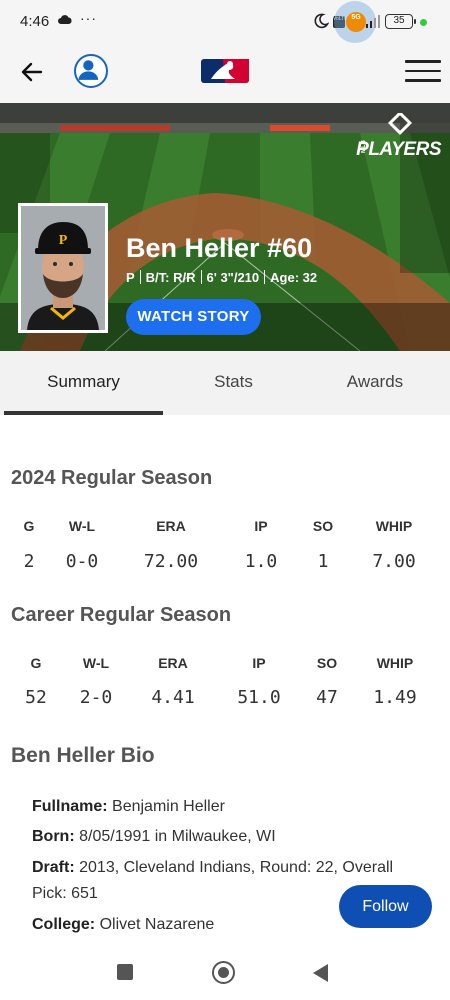 The image size is (450, 1000). Describe the element at coordinates (82, 561) in the screenshot. I see `season-value-wl: 0-0` at that location.